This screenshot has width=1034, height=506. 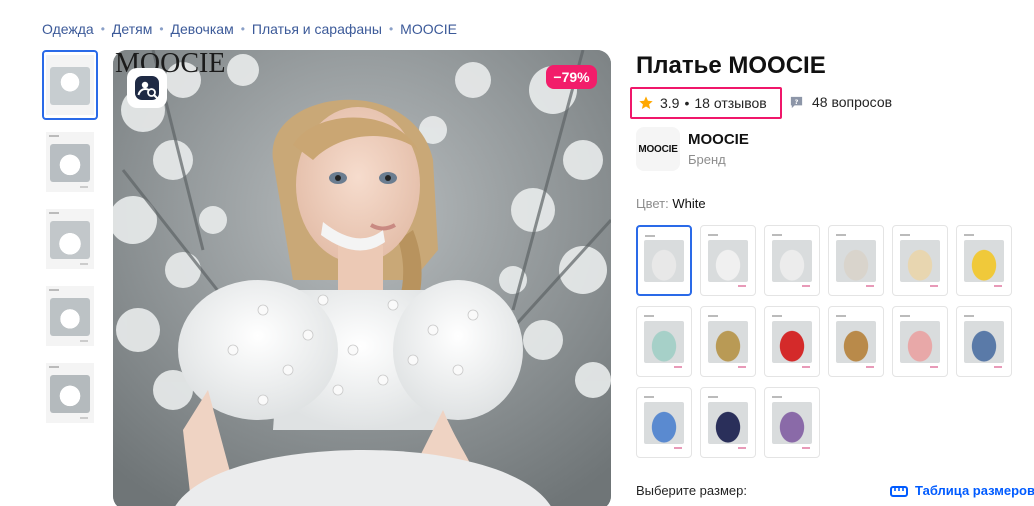 What do you see at coordinates (428, 29) in the screenshot?
I see `breadcrumb-item-brand: MOOCIE` at bounding box center [428, 29].